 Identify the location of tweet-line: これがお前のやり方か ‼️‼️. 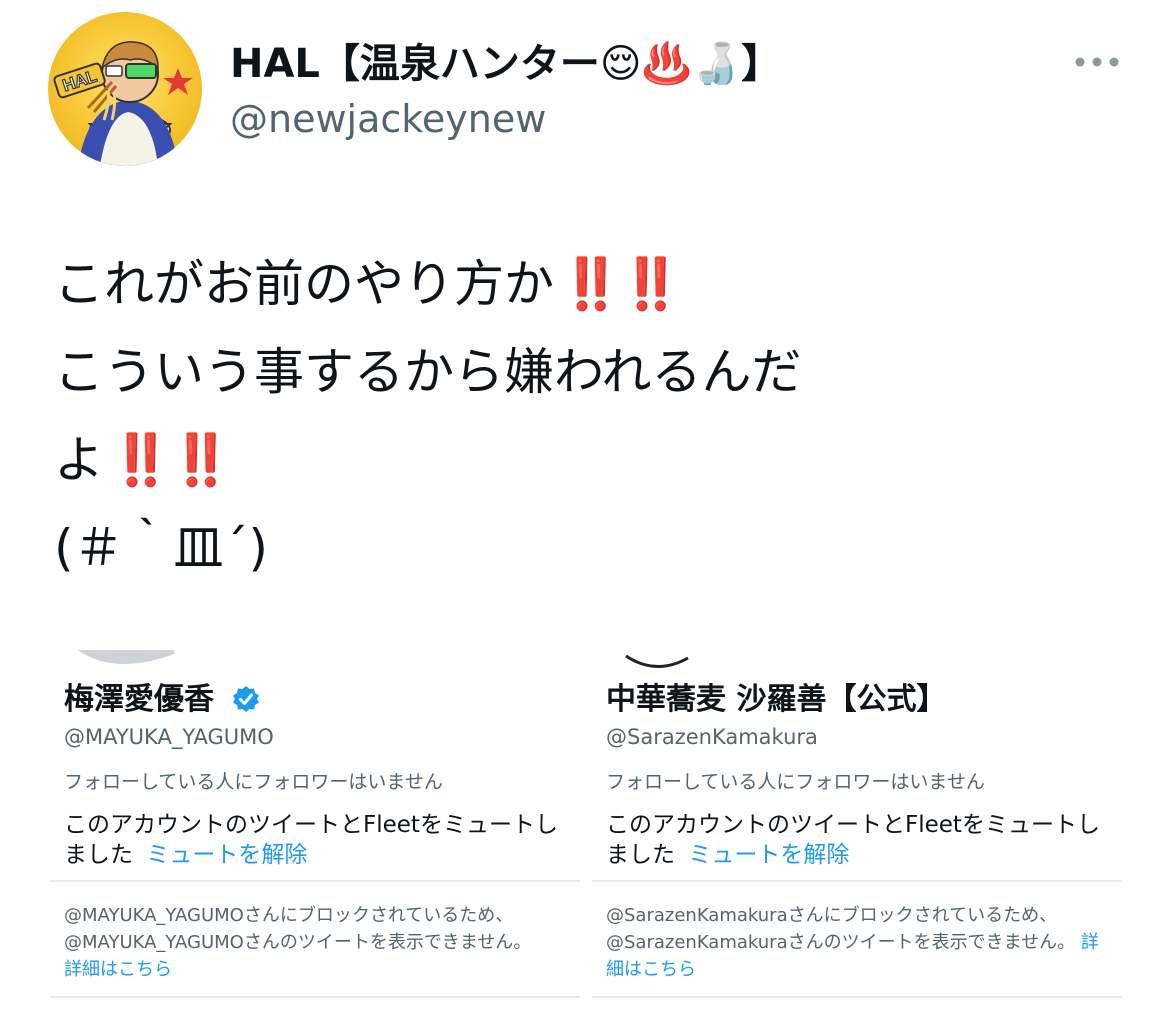
(428, 284).